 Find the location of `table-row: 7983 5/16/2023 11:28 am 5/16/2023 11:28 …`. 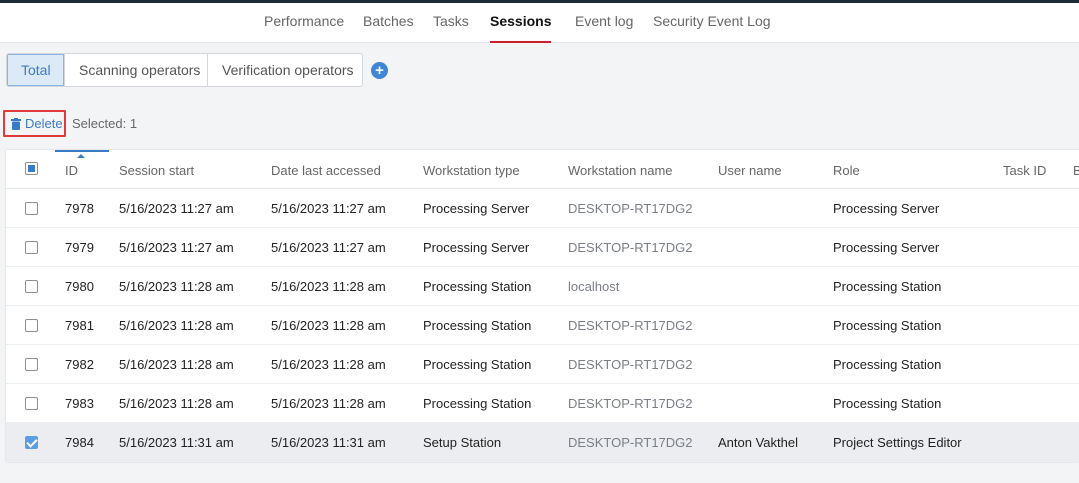

table-row: 7983 5/16/2023 11:28 am 5/16/2023 11:28 … is located at coordinates (542, 403).